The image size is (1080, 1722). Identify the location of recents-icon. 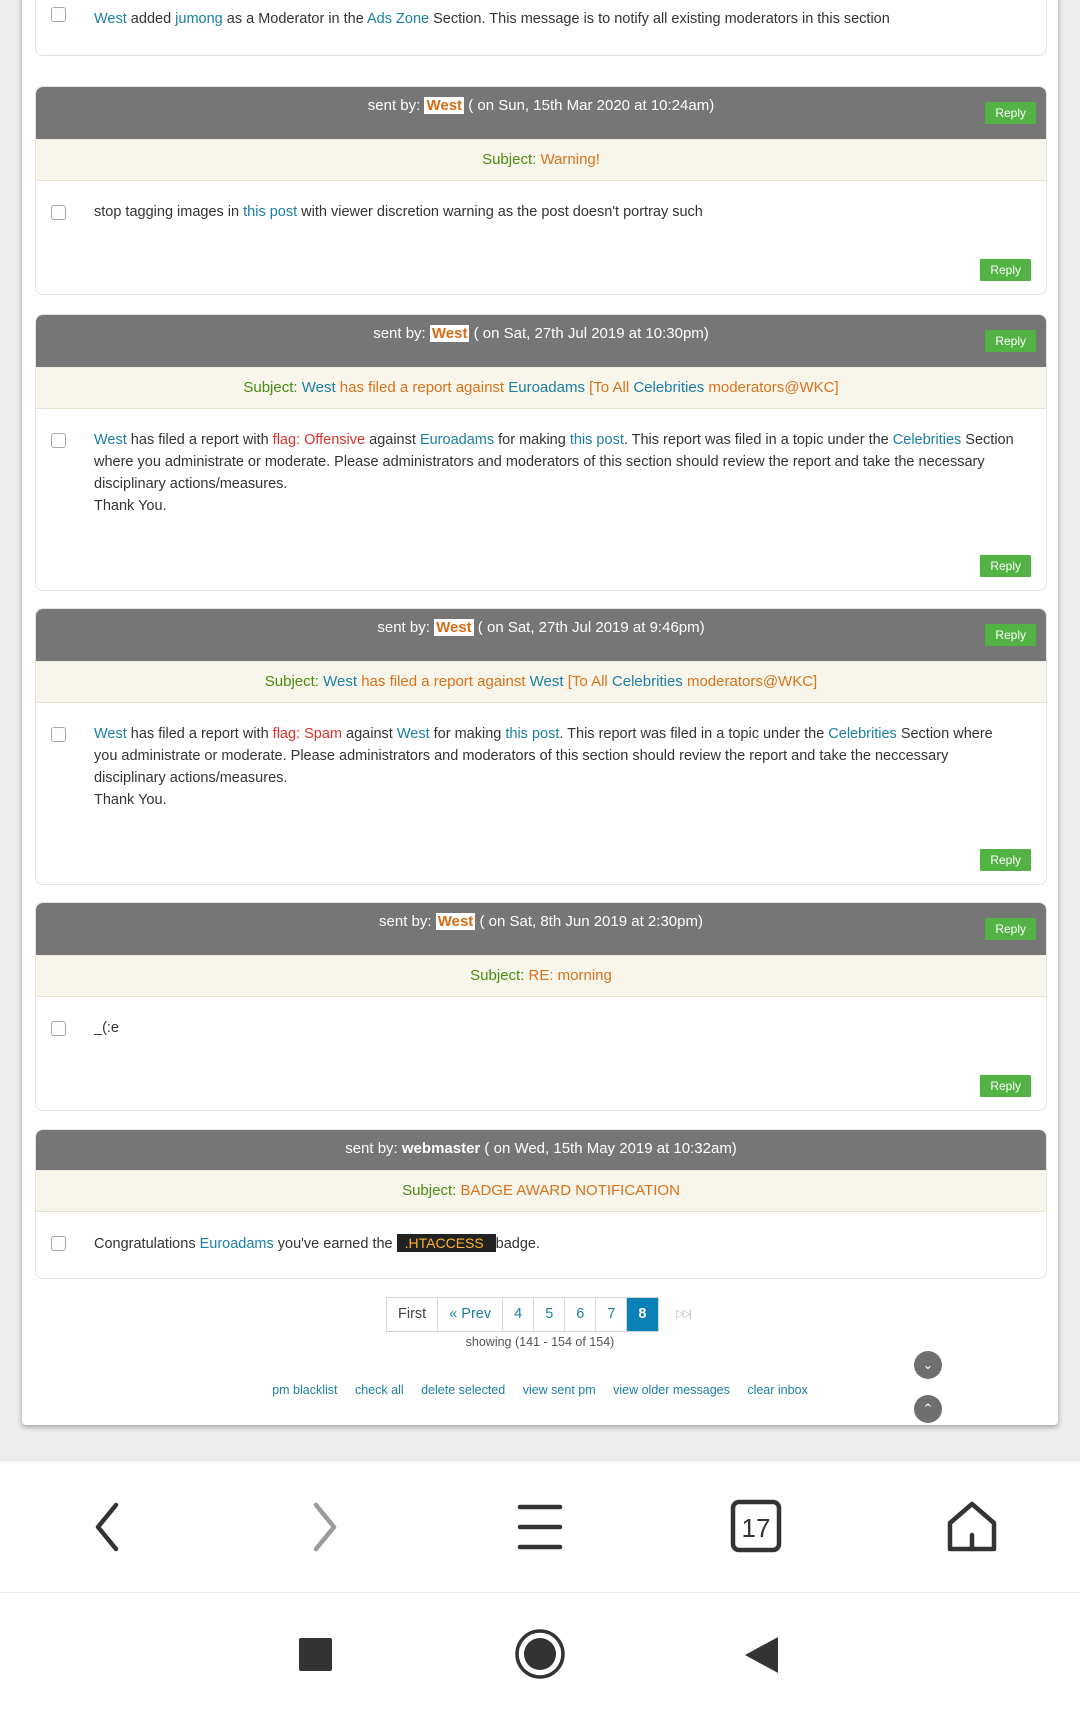
(315, 1654).